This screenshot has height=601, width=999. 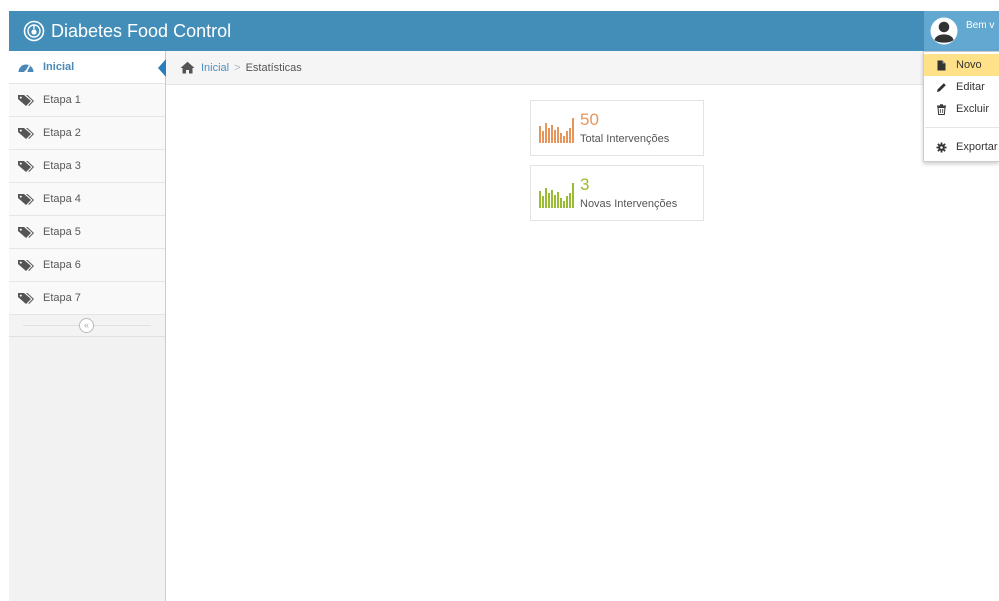 What do you see at coordinates (941, 65) in the screenshot?
I see `file-icon` at bounding box center [941, 65].